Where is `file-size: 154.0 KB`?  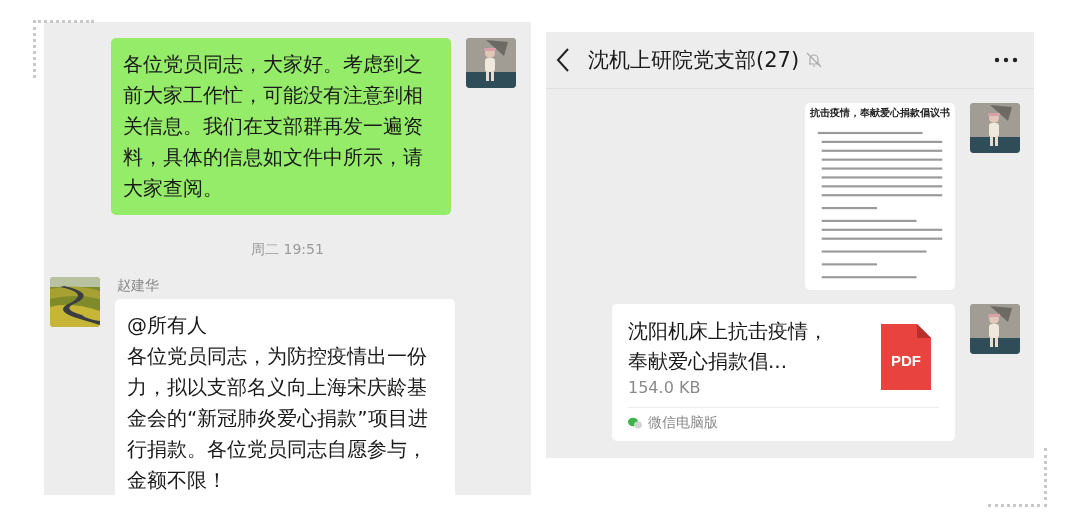 file-size: 154.0 KB is located at coordinates (665, 387).